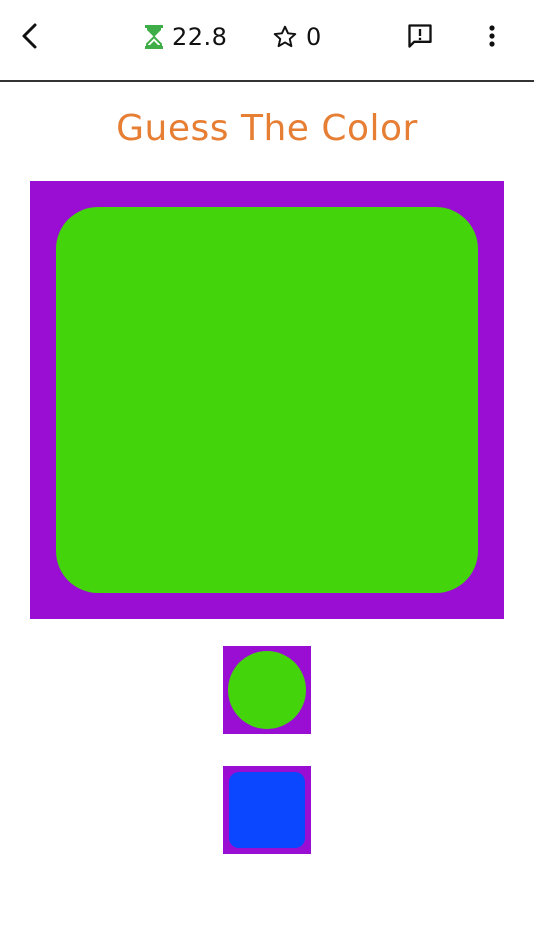  I want to click on score-value: 0, so click(314, 37).